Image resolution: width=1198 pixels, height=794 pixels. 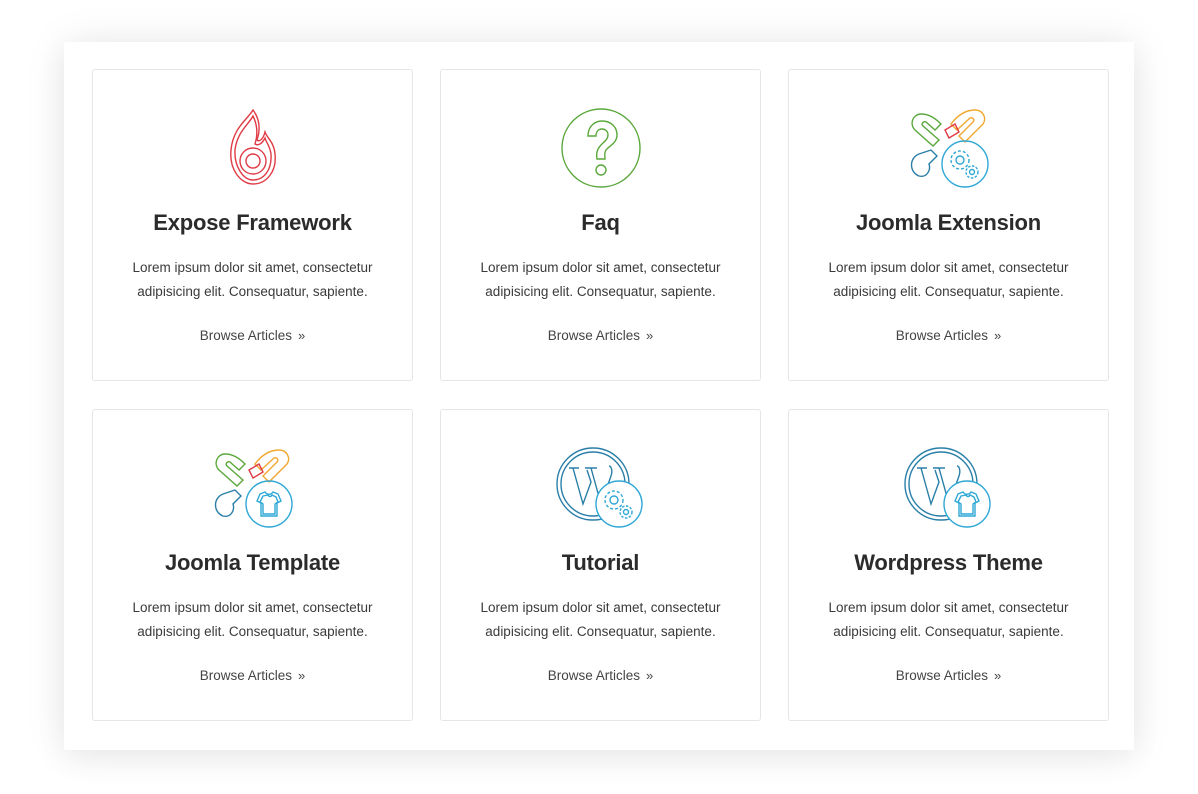 What do you see at coordinates (949, 148) in the screenshot?
I see `joomla-gears-icon` at bounding box center [949, 148].